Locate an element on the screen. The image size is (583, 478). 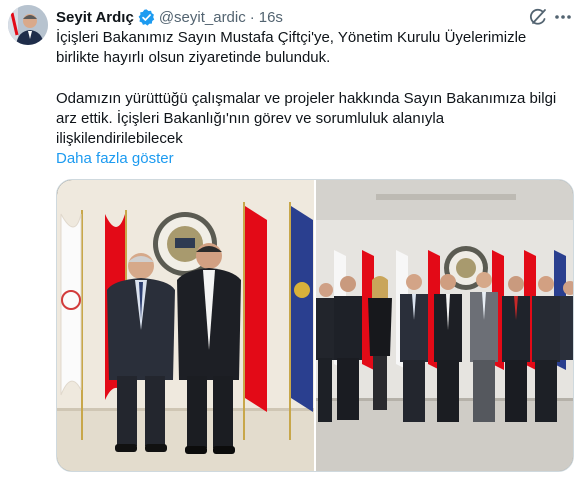
tweet-header: Seyit Ardıç @seyit_ardic · 16s is located at coordinates (169, 17).